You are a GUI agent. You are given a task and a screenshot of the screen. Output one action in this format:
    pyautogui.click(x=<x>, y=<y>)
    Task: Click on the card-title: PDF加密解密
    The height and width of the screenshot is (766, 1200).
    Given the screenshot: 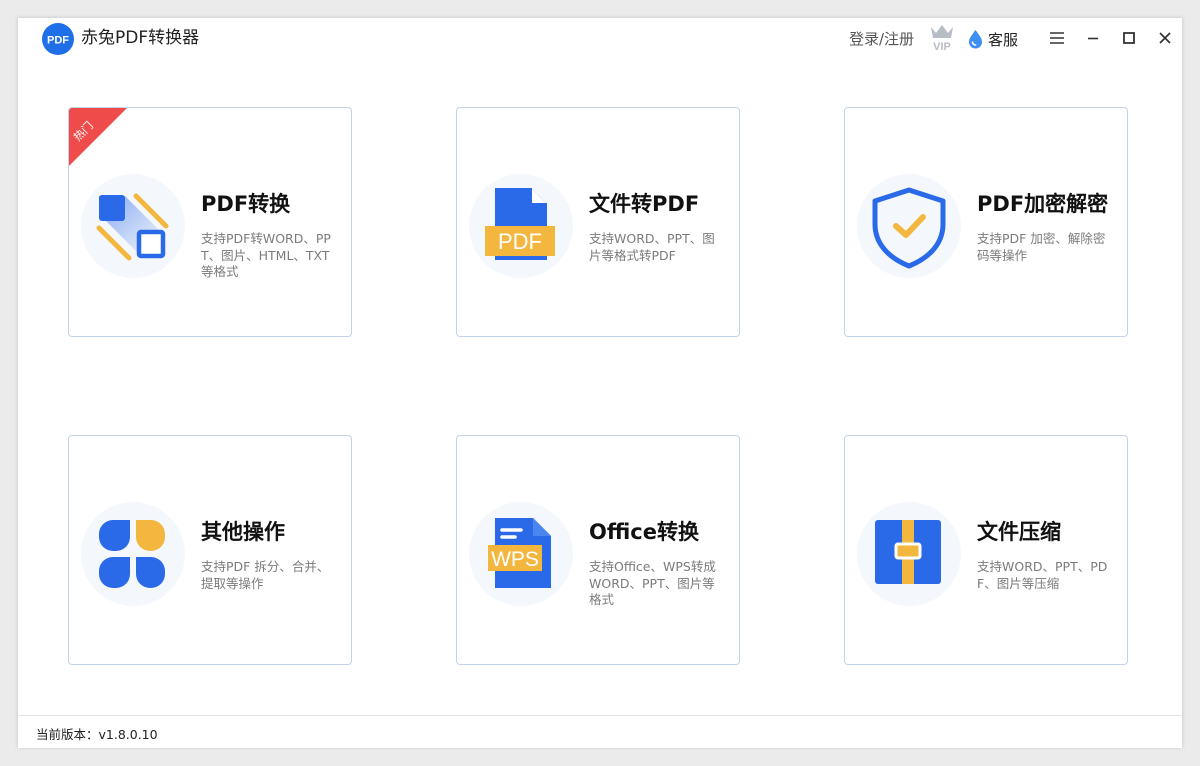 What is the action you would take?
    pyautogui.click(x=1043, y=204)
    